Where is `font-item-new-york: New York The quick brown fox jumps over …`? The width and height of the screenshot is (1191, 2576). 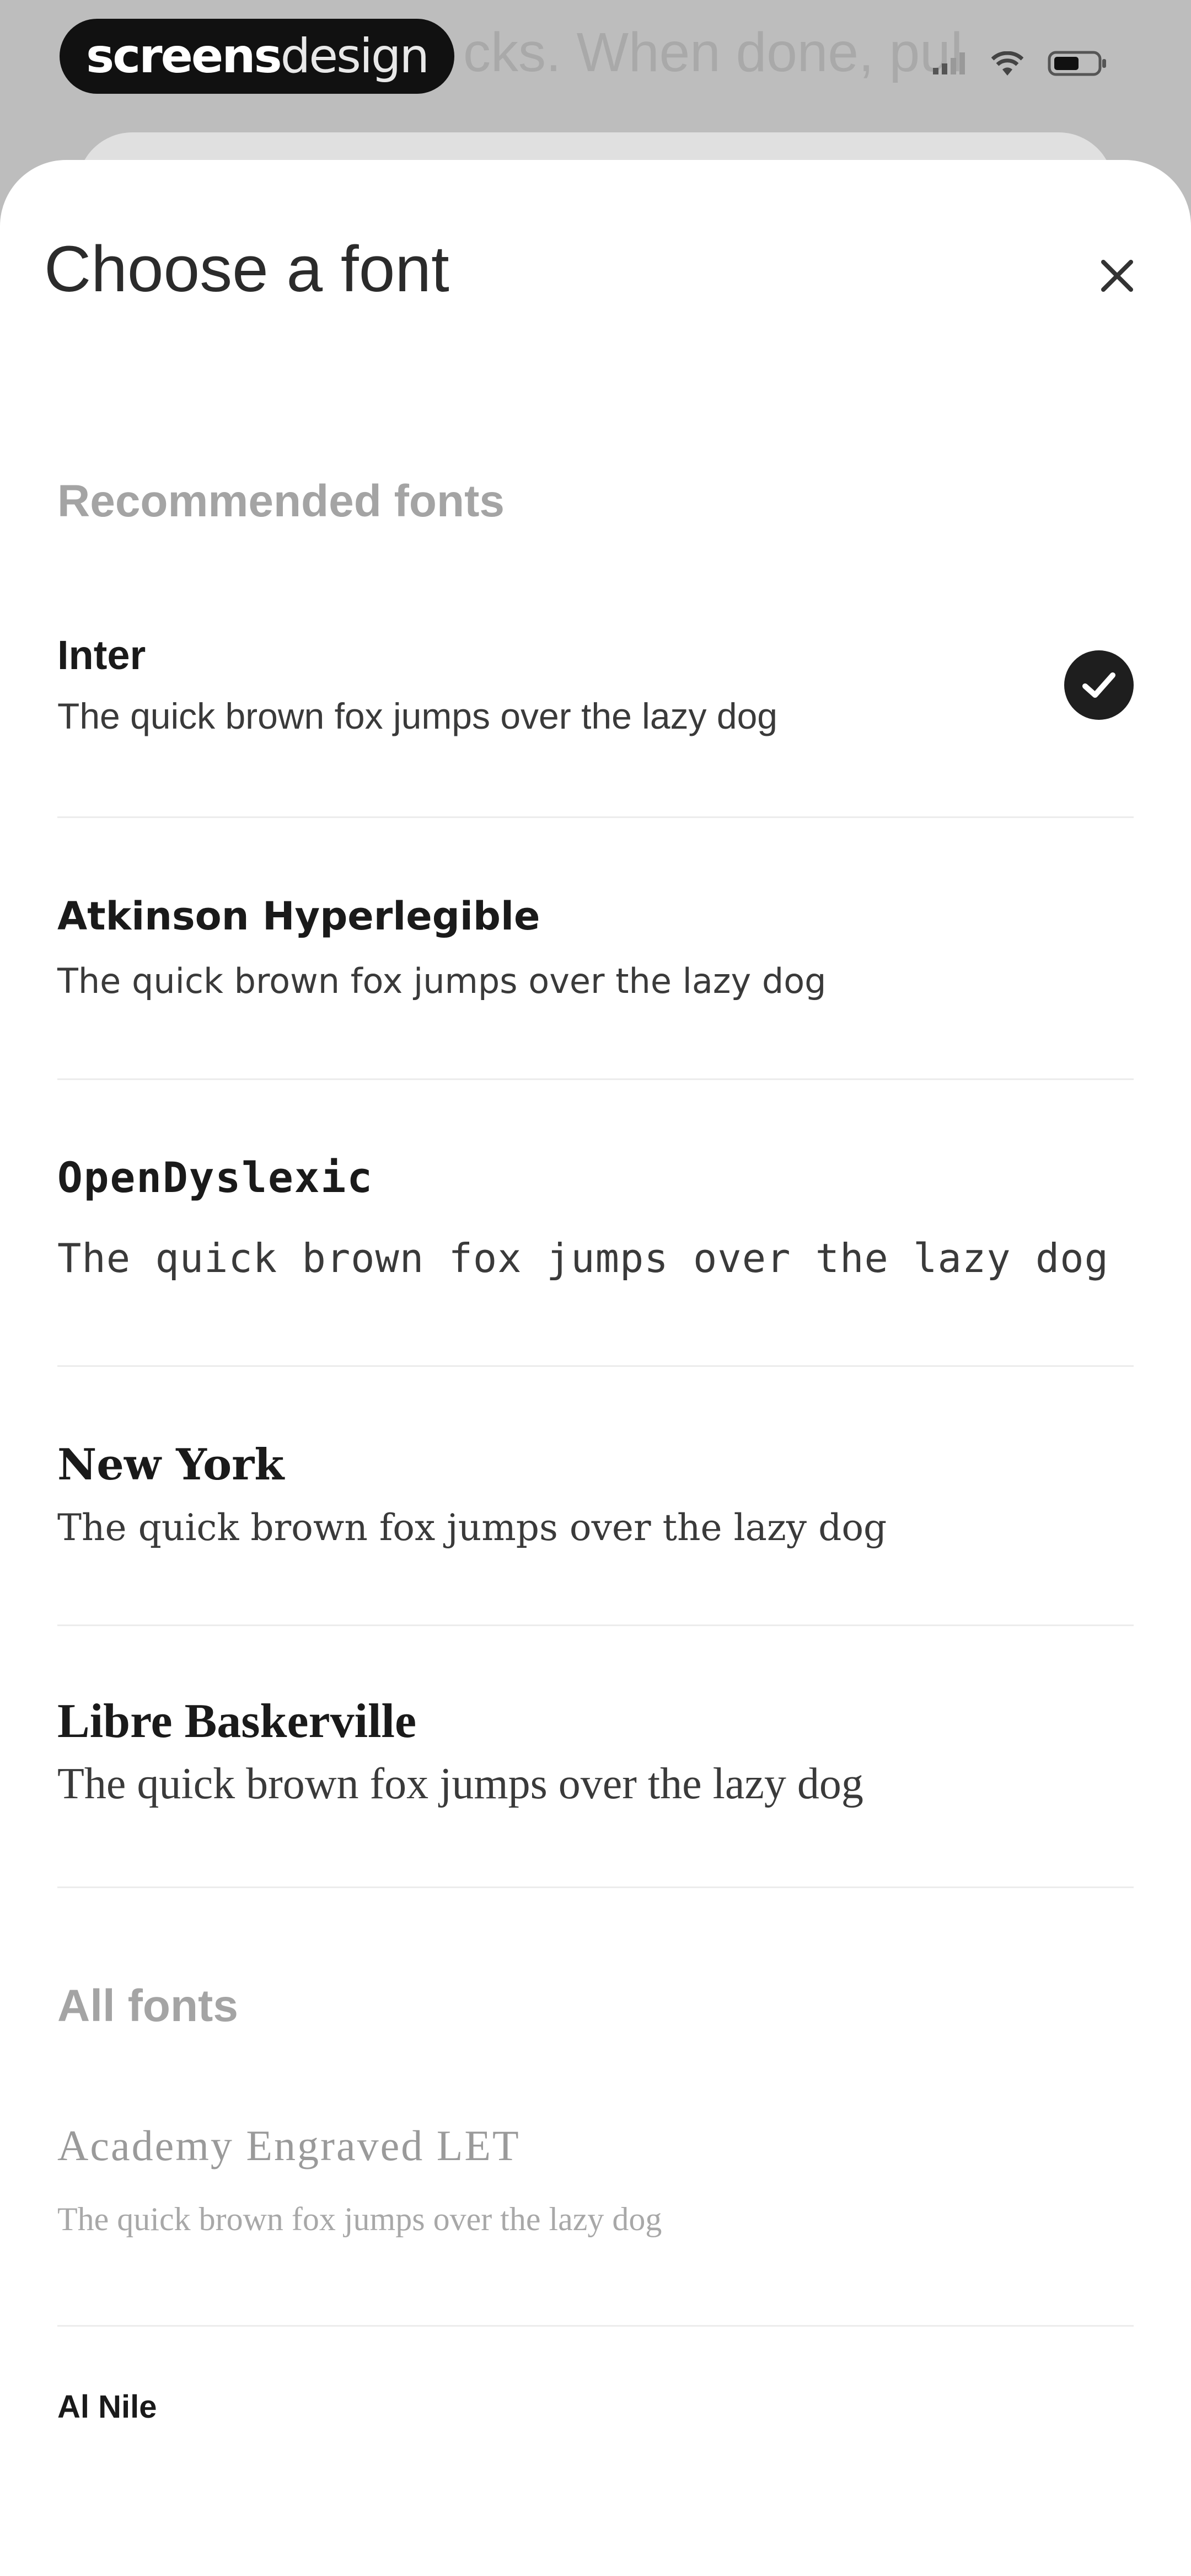
font-item-new-york: New York The quick brown fox jumps over … is located at coordinates (595, 1494).